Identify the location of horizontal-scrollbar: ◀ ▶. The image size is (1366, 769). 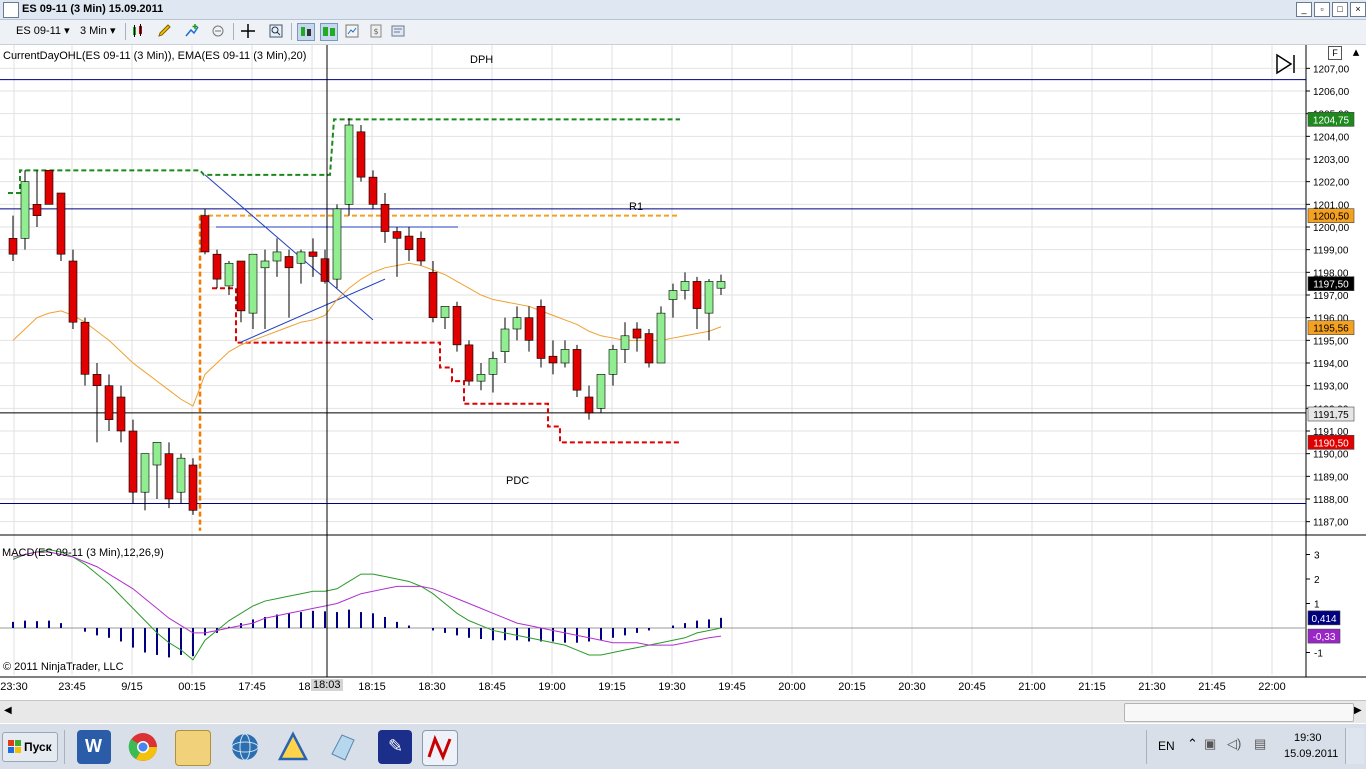
(683, 711).